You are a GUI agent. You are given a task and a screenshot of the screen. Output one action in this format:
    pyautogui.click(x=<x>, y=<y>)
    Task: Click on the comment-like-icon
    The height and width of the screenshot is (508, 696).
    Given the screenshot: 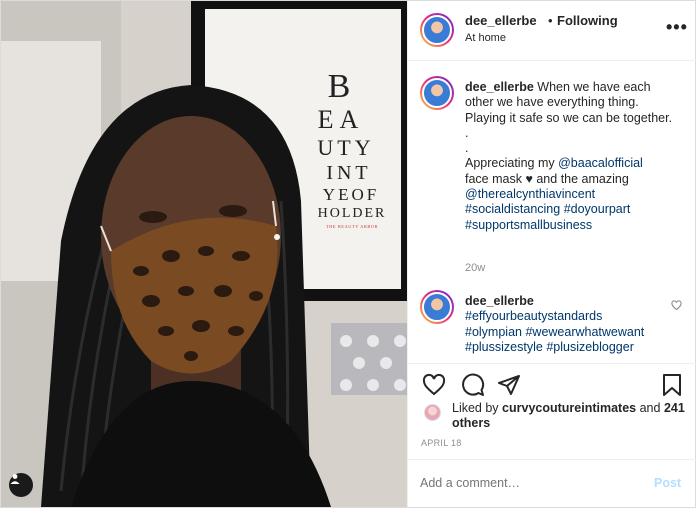 What is the action you would take?
    pyautogui.click(x=676, y=307)
    